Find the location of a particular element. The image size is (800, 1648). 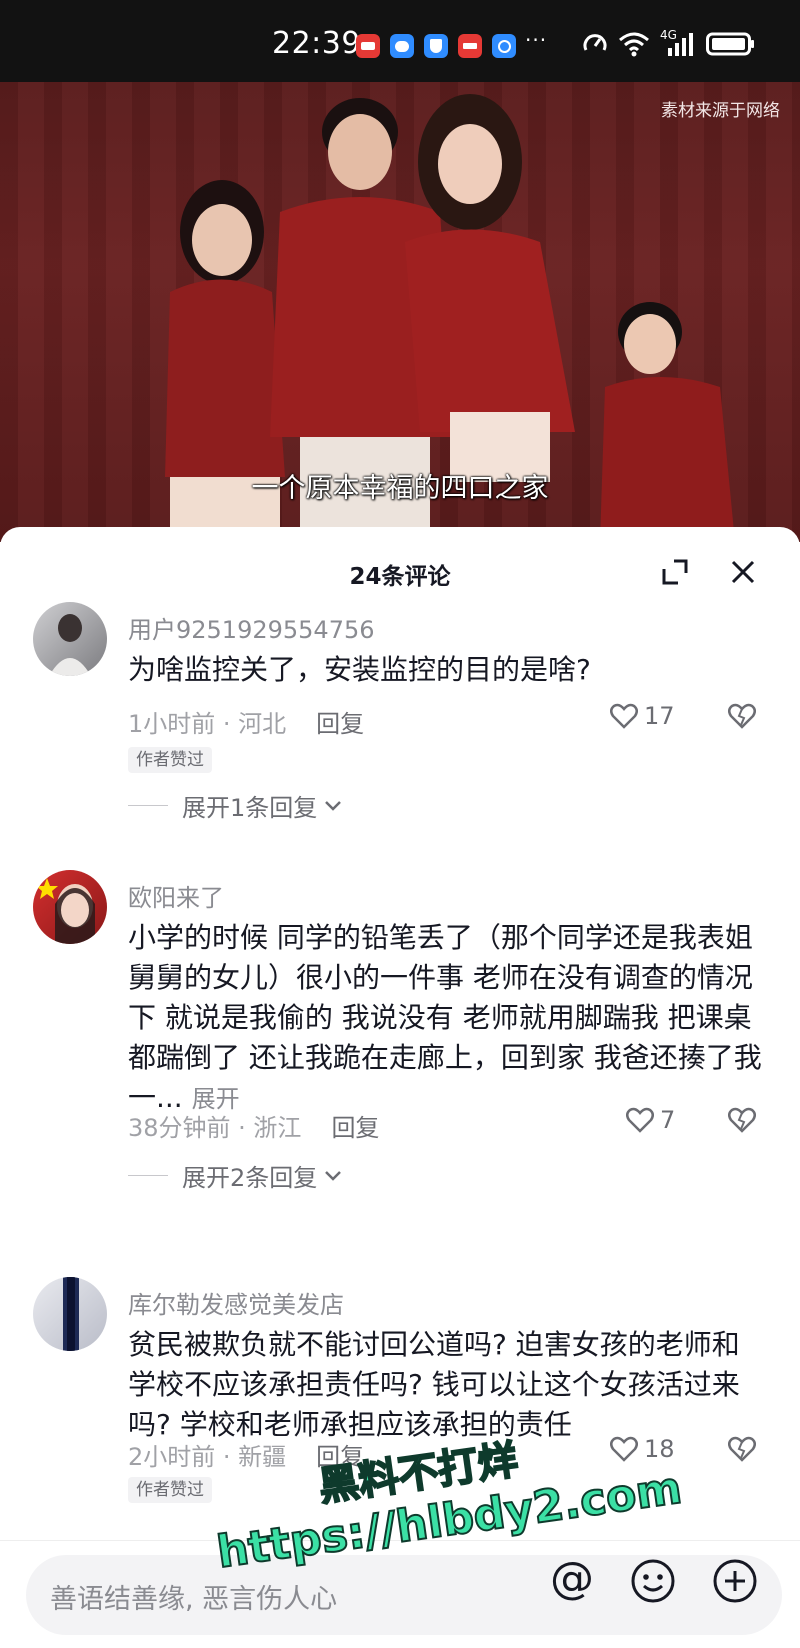

comment-meta: 1小时前 · 河北 回复 is located at coordinates (246, 721).